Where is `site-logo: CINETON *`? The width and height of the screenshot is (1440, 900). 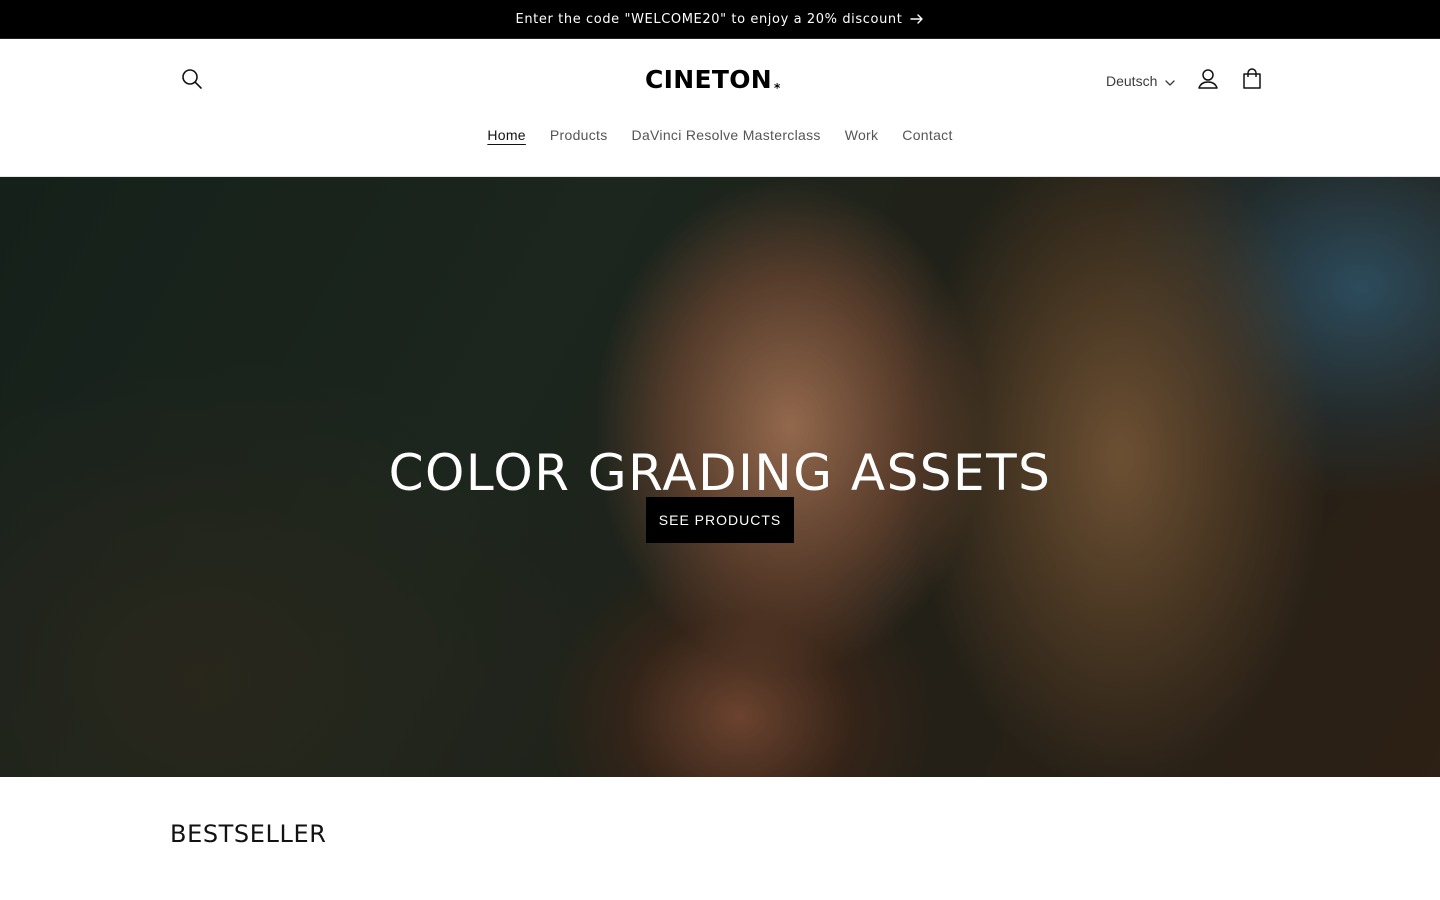 site-logo: CINETON * is located at coordinates (713, 82).